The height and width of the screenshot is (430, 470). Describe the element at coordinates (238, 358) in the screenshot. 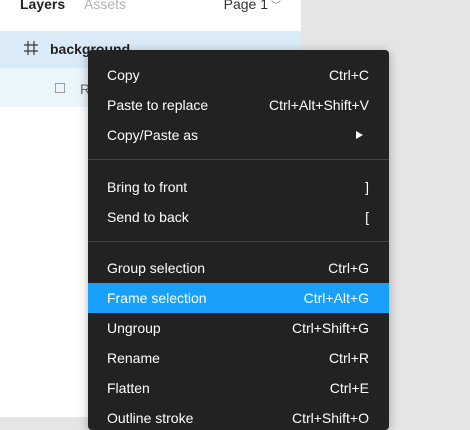

I see `menu-item-rename: Rename Ctrl+R` at that location.